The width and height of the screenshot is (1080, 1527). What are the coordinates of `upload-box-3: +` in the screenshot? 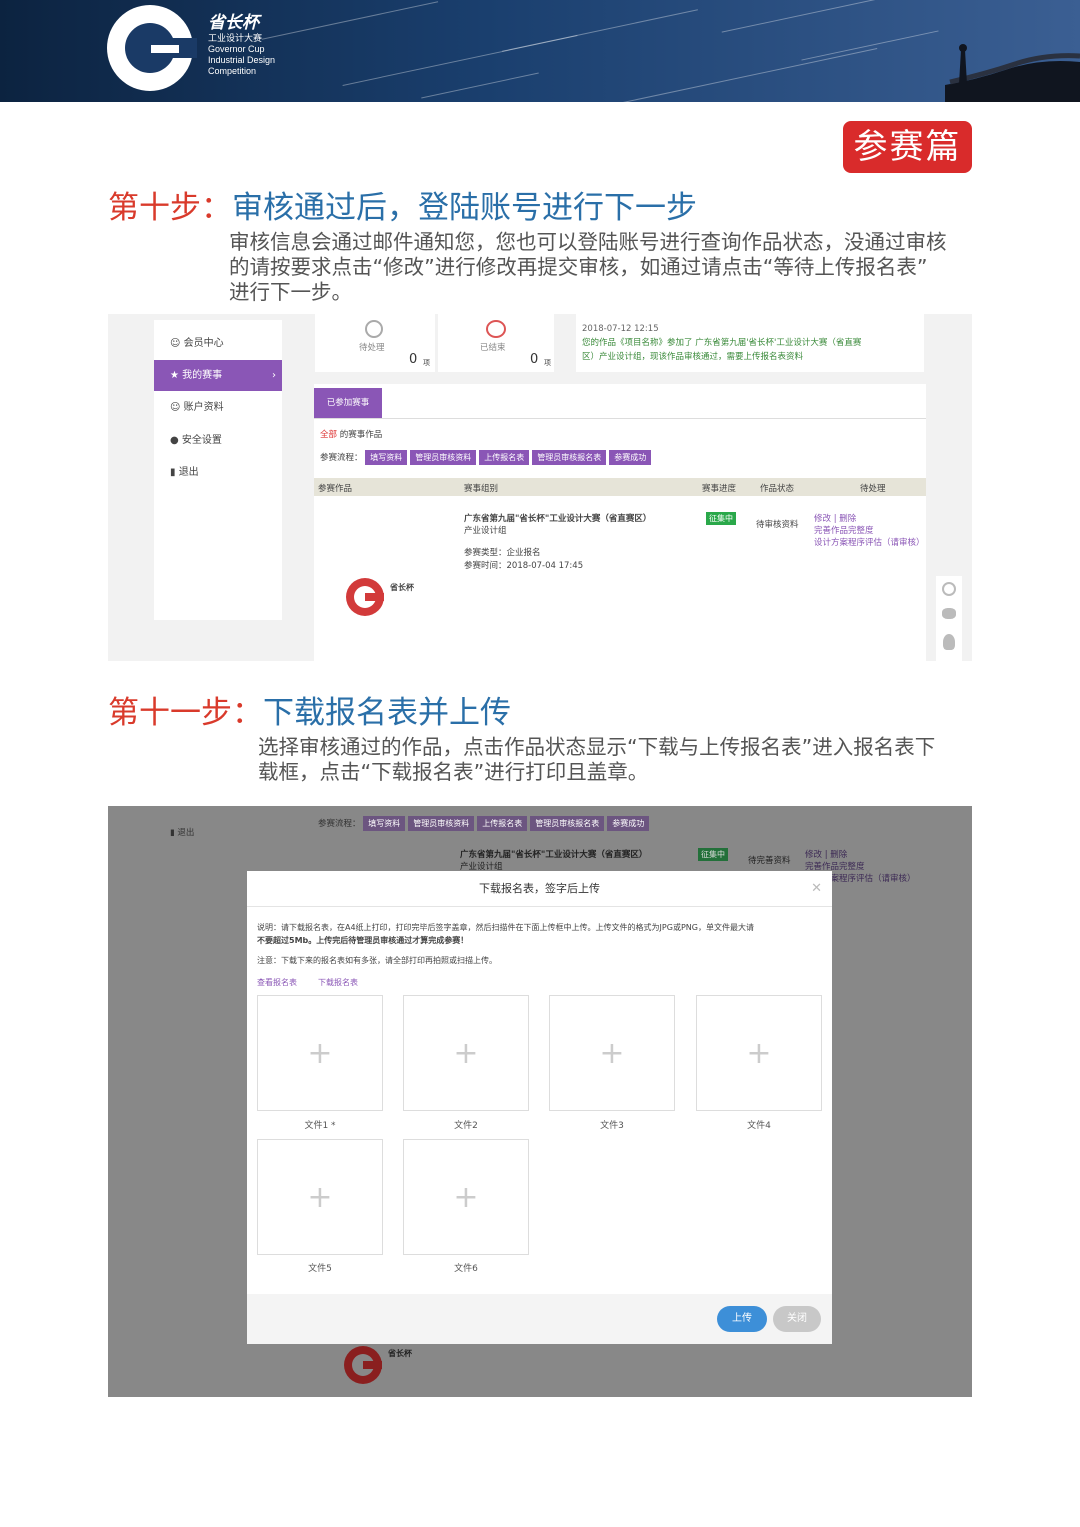 It's located at (612, 1053).